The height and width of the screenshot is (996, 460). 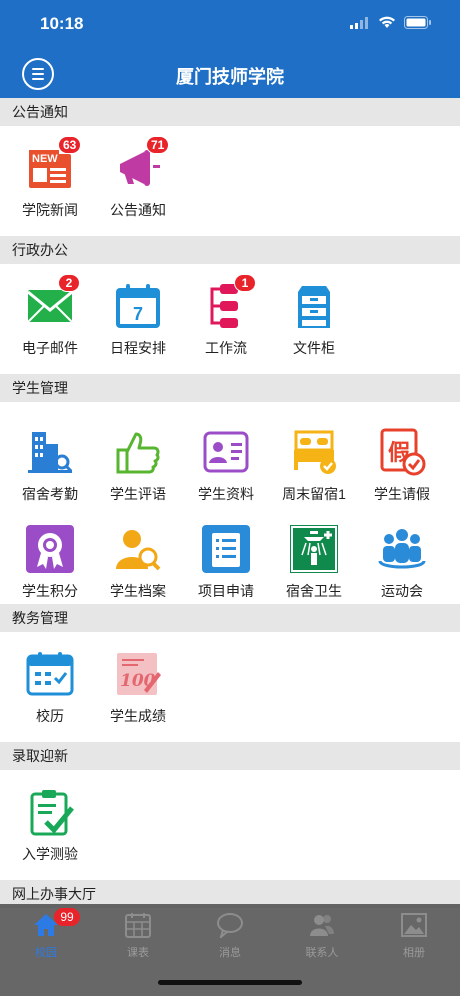 What do you see at coordinates (314, 306) in the screenshot?
I see `cabinet-icon` at bounding box center [314, 306].